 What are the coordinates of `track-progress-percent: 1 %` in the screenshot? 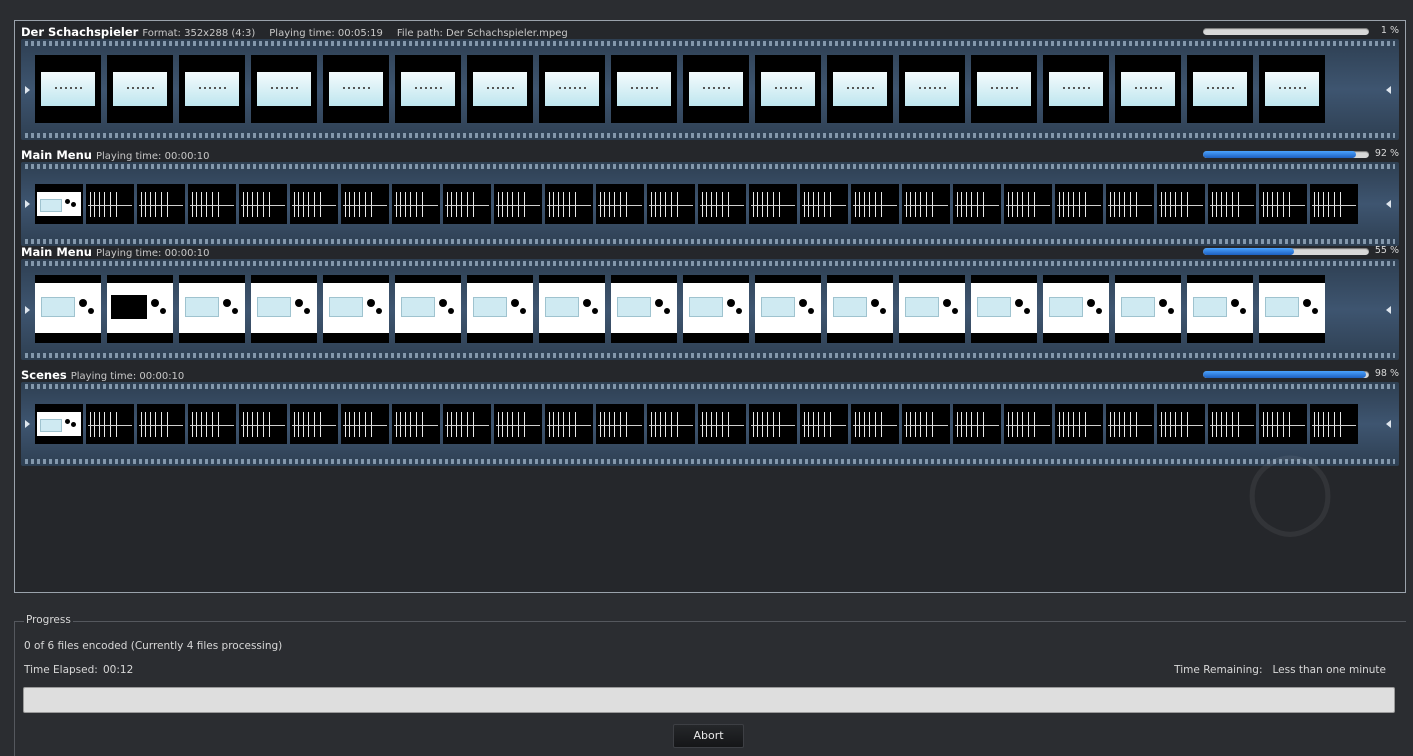 It's located at (1389, 30).